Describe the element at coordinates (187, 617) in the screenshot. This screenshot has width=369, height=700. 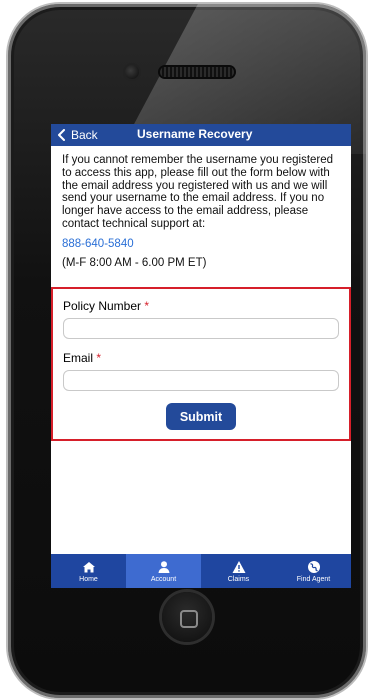
I see `home-button` at that location.